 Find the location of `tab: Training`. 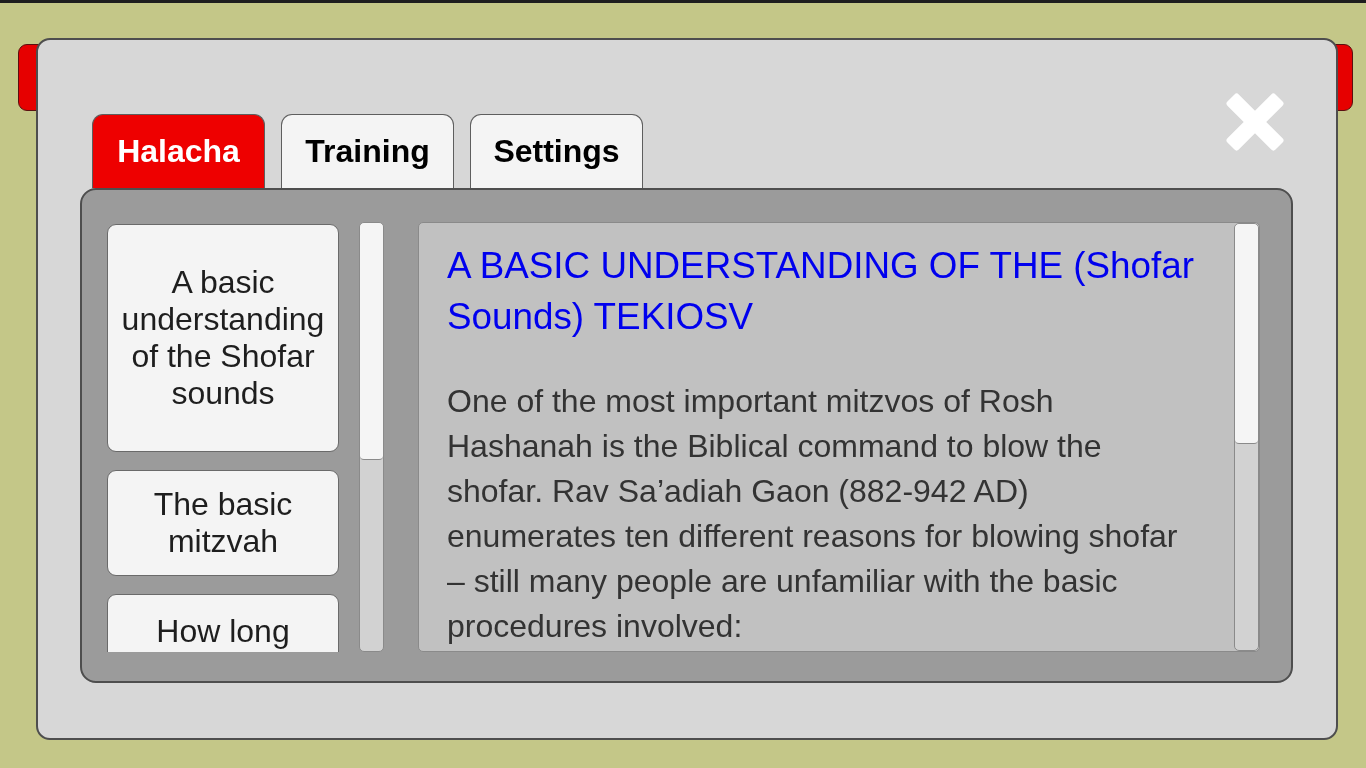

tab: Training is located at coordinates (367, 151).